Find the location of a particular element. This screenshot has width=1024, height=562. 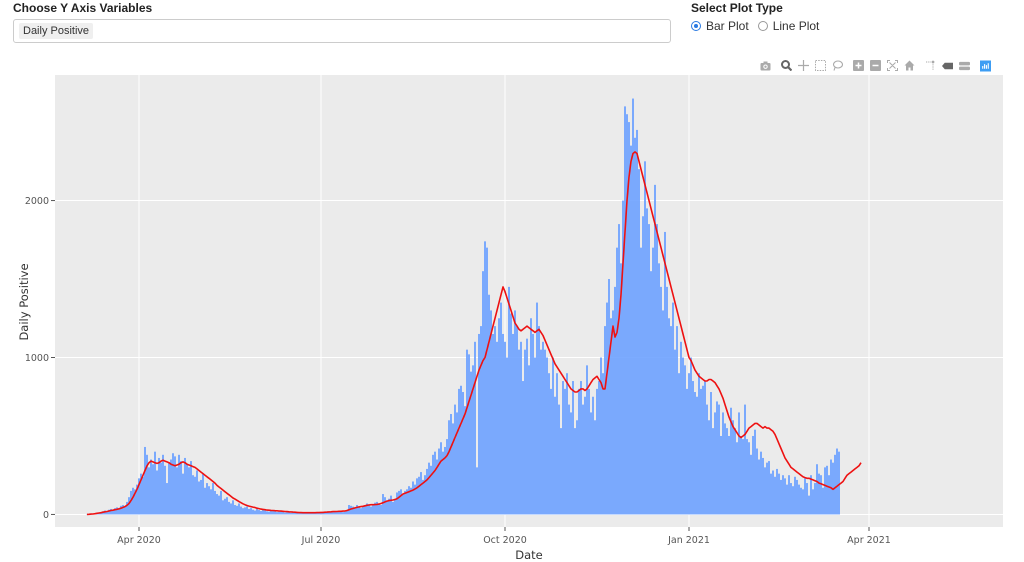

plotly-logo-icon is located at coordinates (985, 65).